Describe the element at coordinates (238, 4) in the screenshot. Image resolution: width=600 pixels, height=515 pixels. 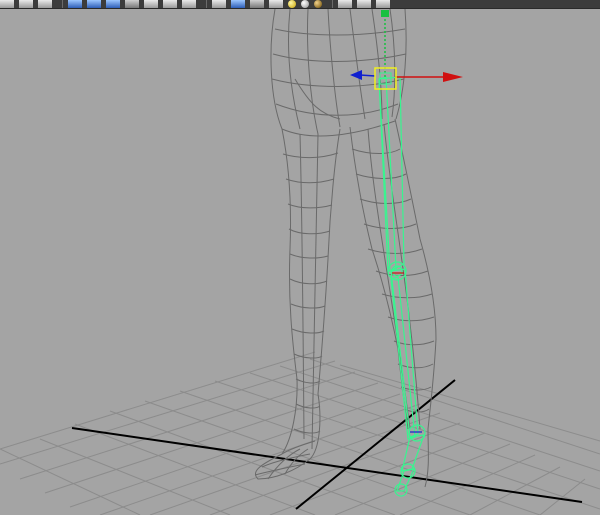
I see `image-plane-icon` at that location.